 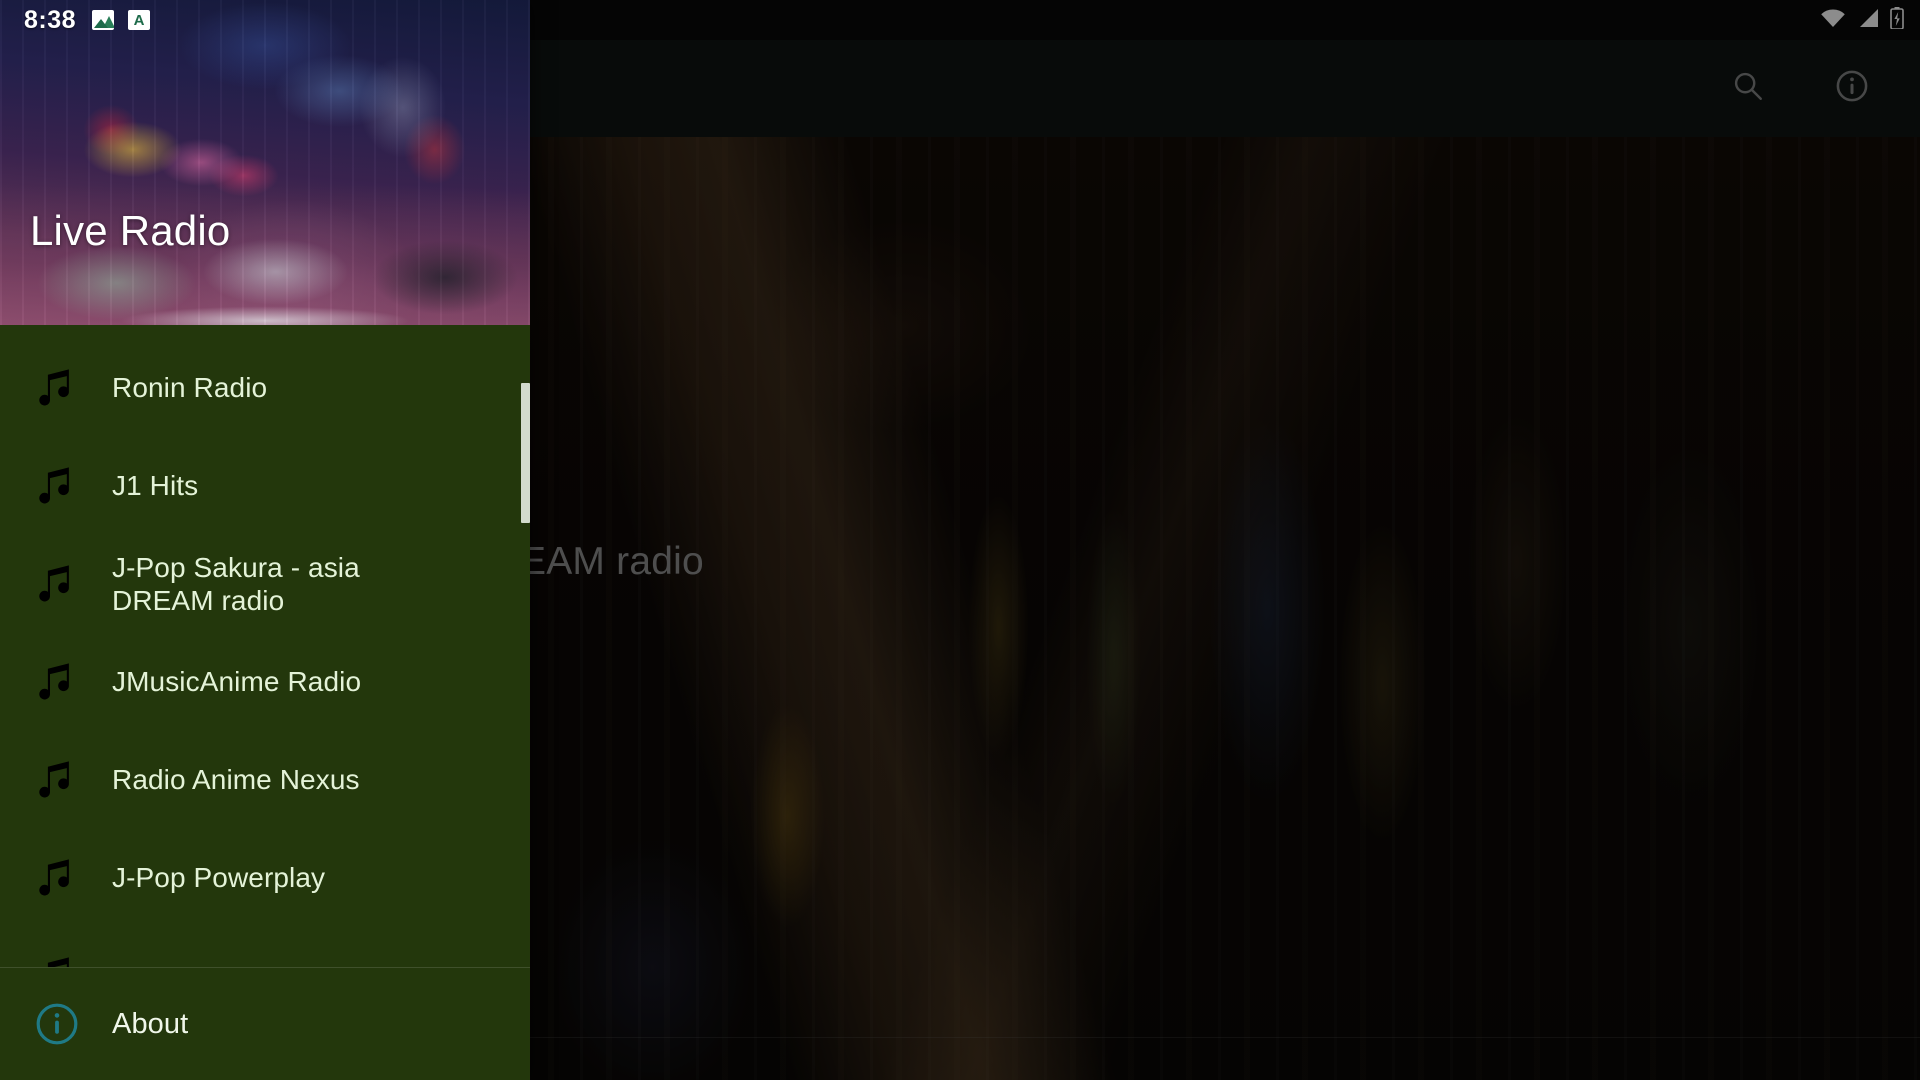 What do you see at coordinates (121, 20) in the screenshot?
I see `status-bar-notification-icons: A` at bounding box center [121, 20].